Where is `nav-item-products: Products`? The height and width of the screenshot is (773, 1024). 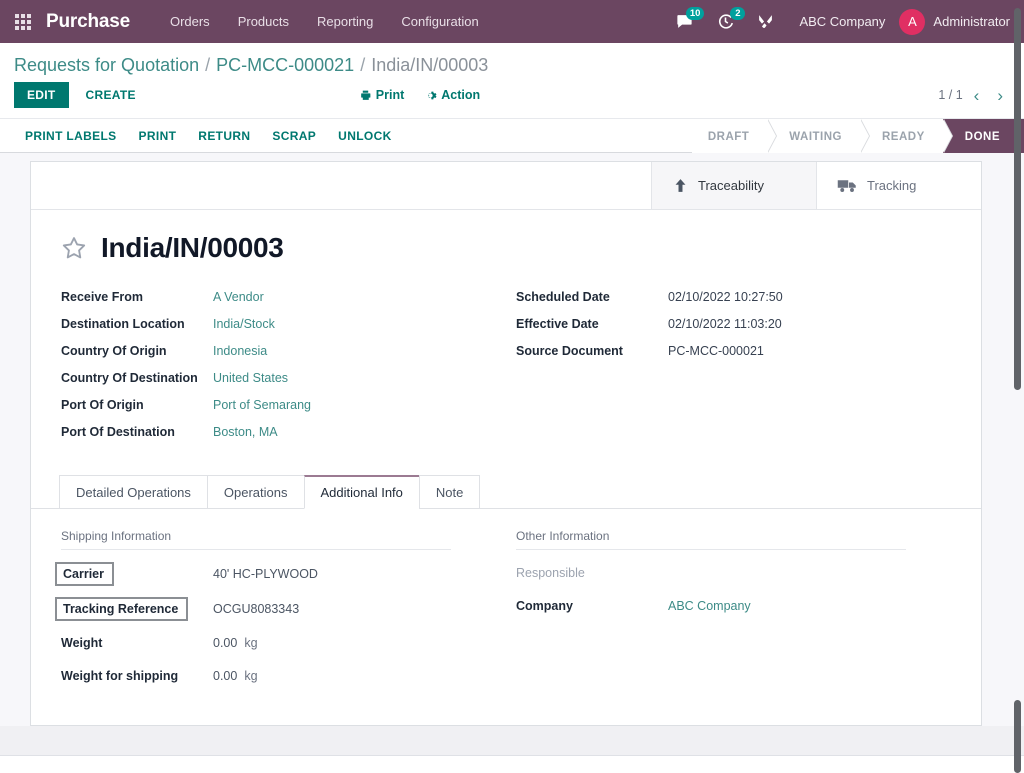
nav-item-products: Products is located at coordinates (263, 21).